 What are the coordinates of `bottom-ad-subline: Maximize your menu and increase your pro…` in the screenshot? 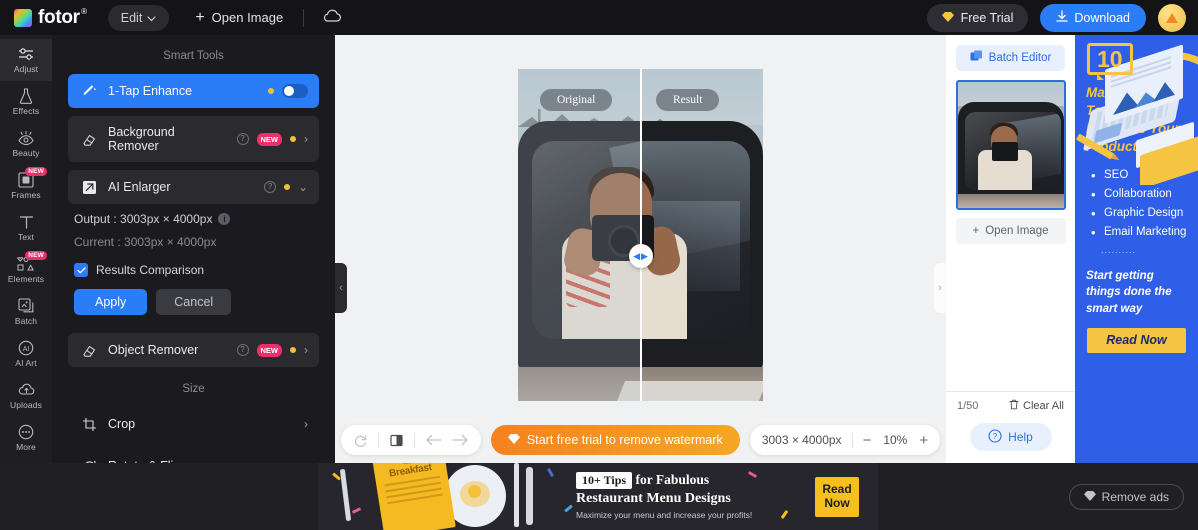 It's located at (664, 515).